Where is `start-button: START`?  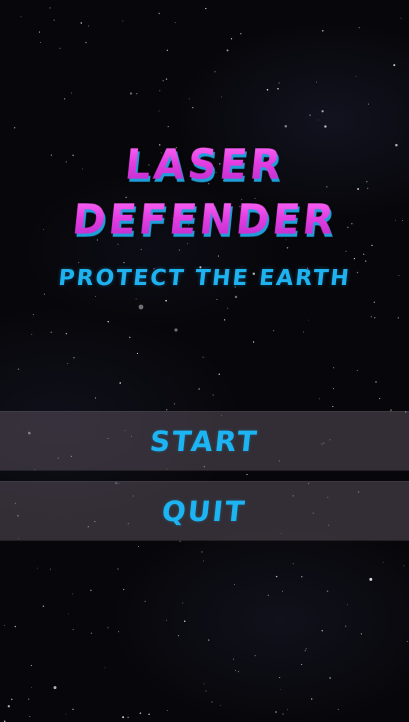 start-button: START is located at coordinates (204, 441).